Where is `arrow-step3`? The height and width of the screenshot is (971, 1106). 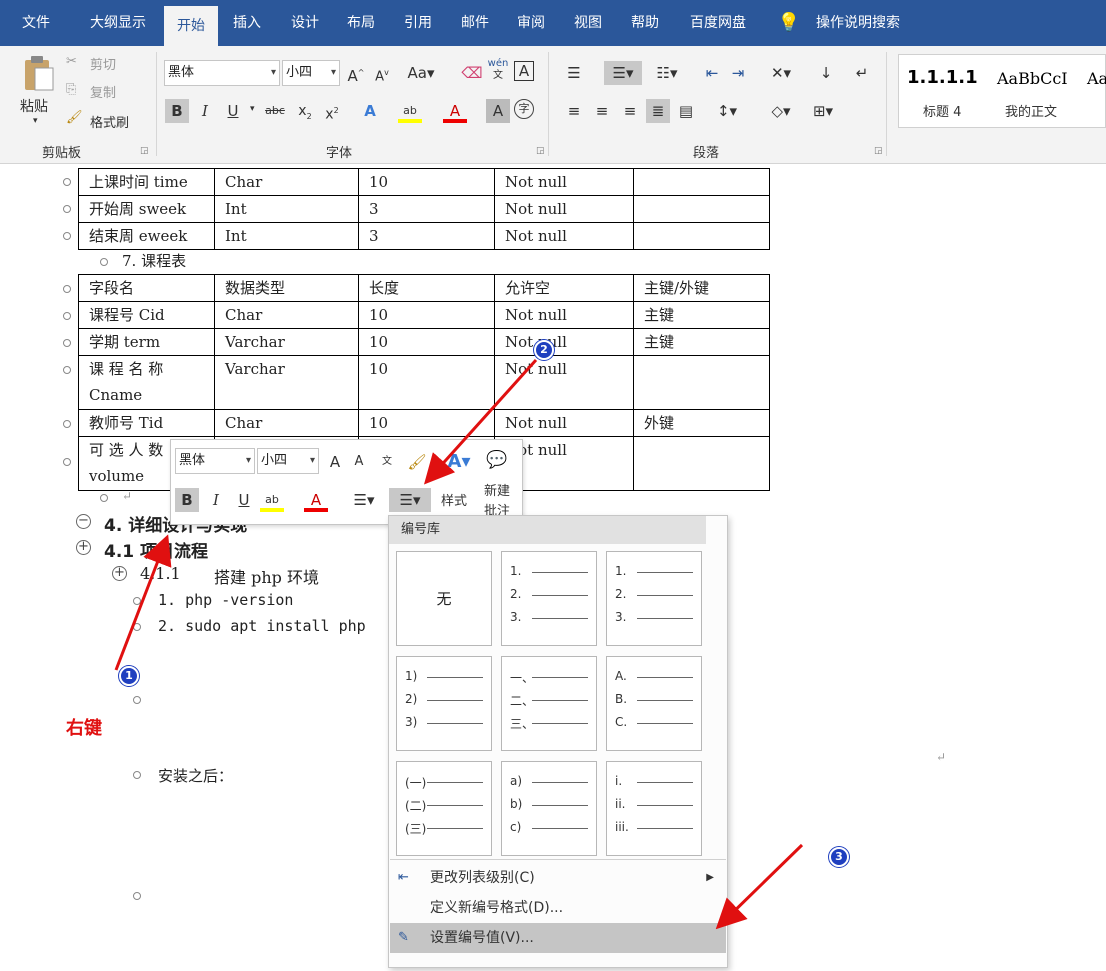 arrow-step3 is located at coordinates (759, 886).